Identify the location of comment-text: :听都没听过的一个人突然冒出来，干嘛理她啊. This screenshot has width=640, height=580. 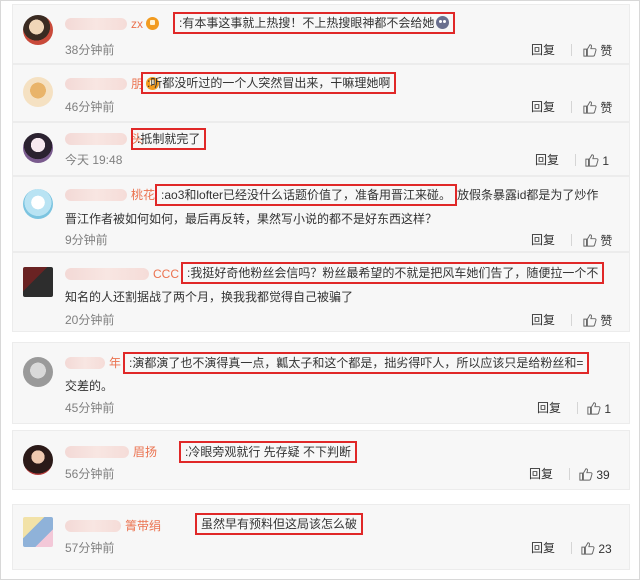
(269, 83).